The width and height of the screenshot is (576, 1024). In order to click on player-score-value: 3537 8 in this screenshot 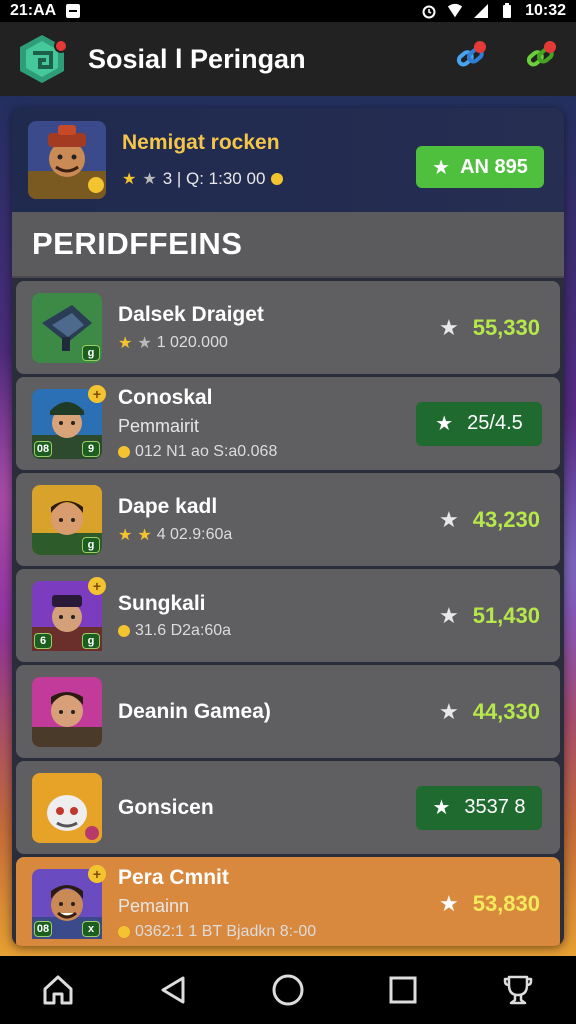, I will do `click(495, 807)`.